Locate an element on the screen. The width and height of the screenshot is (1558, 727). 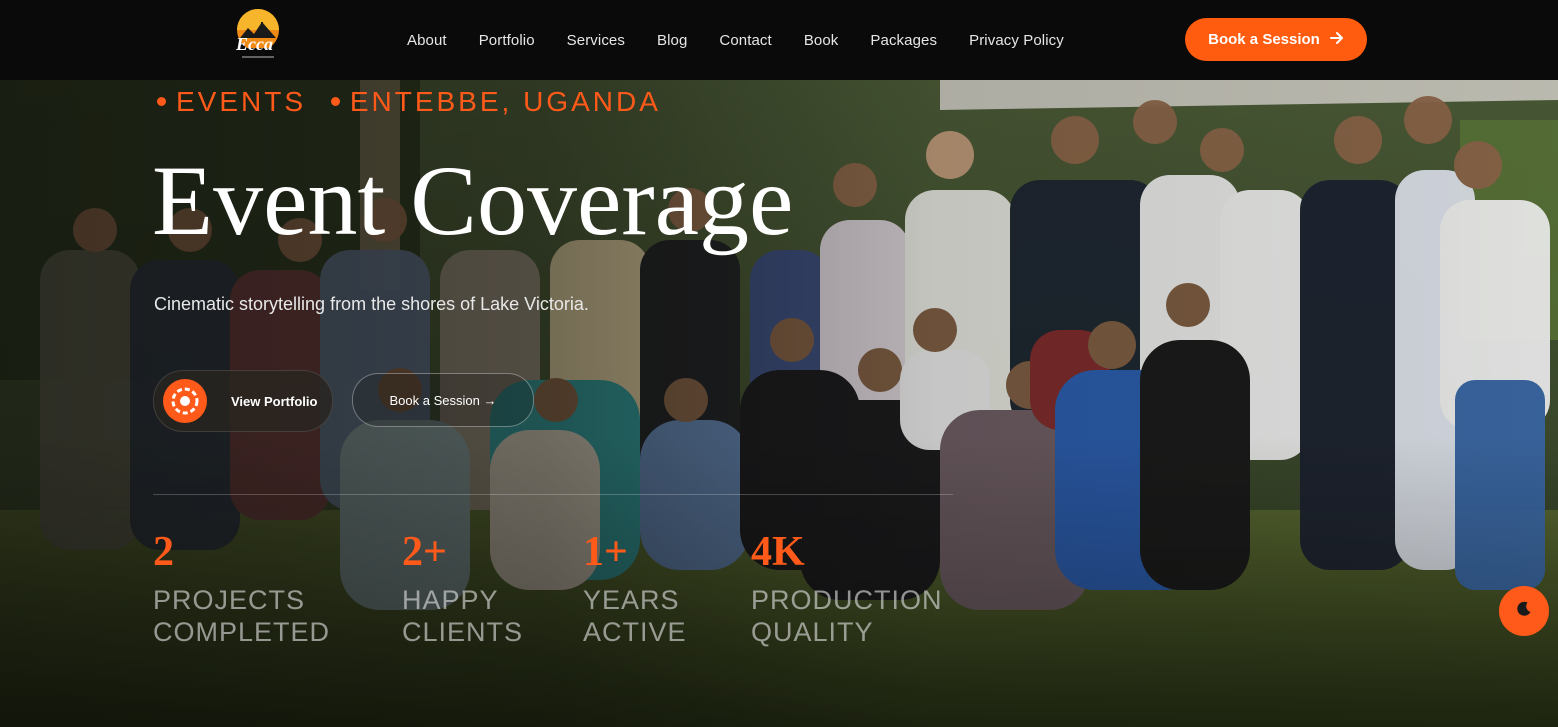
stat-label: PROJECTS COMPLETED is located at coordinates (242, 616).